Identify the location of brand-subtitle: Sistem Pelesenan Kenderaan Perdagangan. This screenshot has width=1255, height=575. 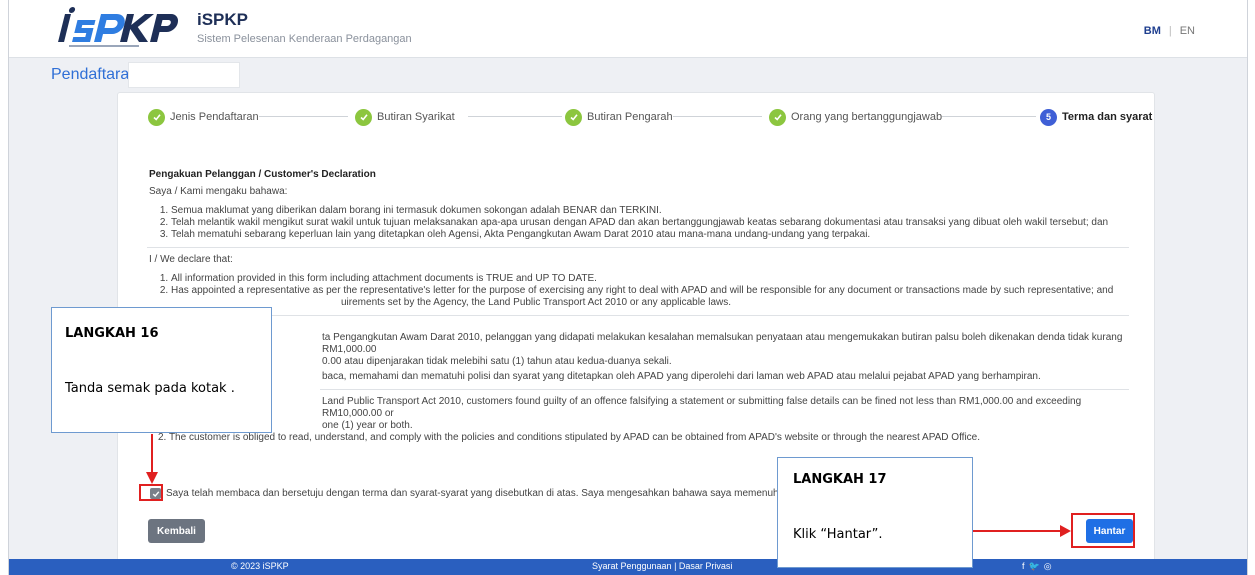
(304, 39).